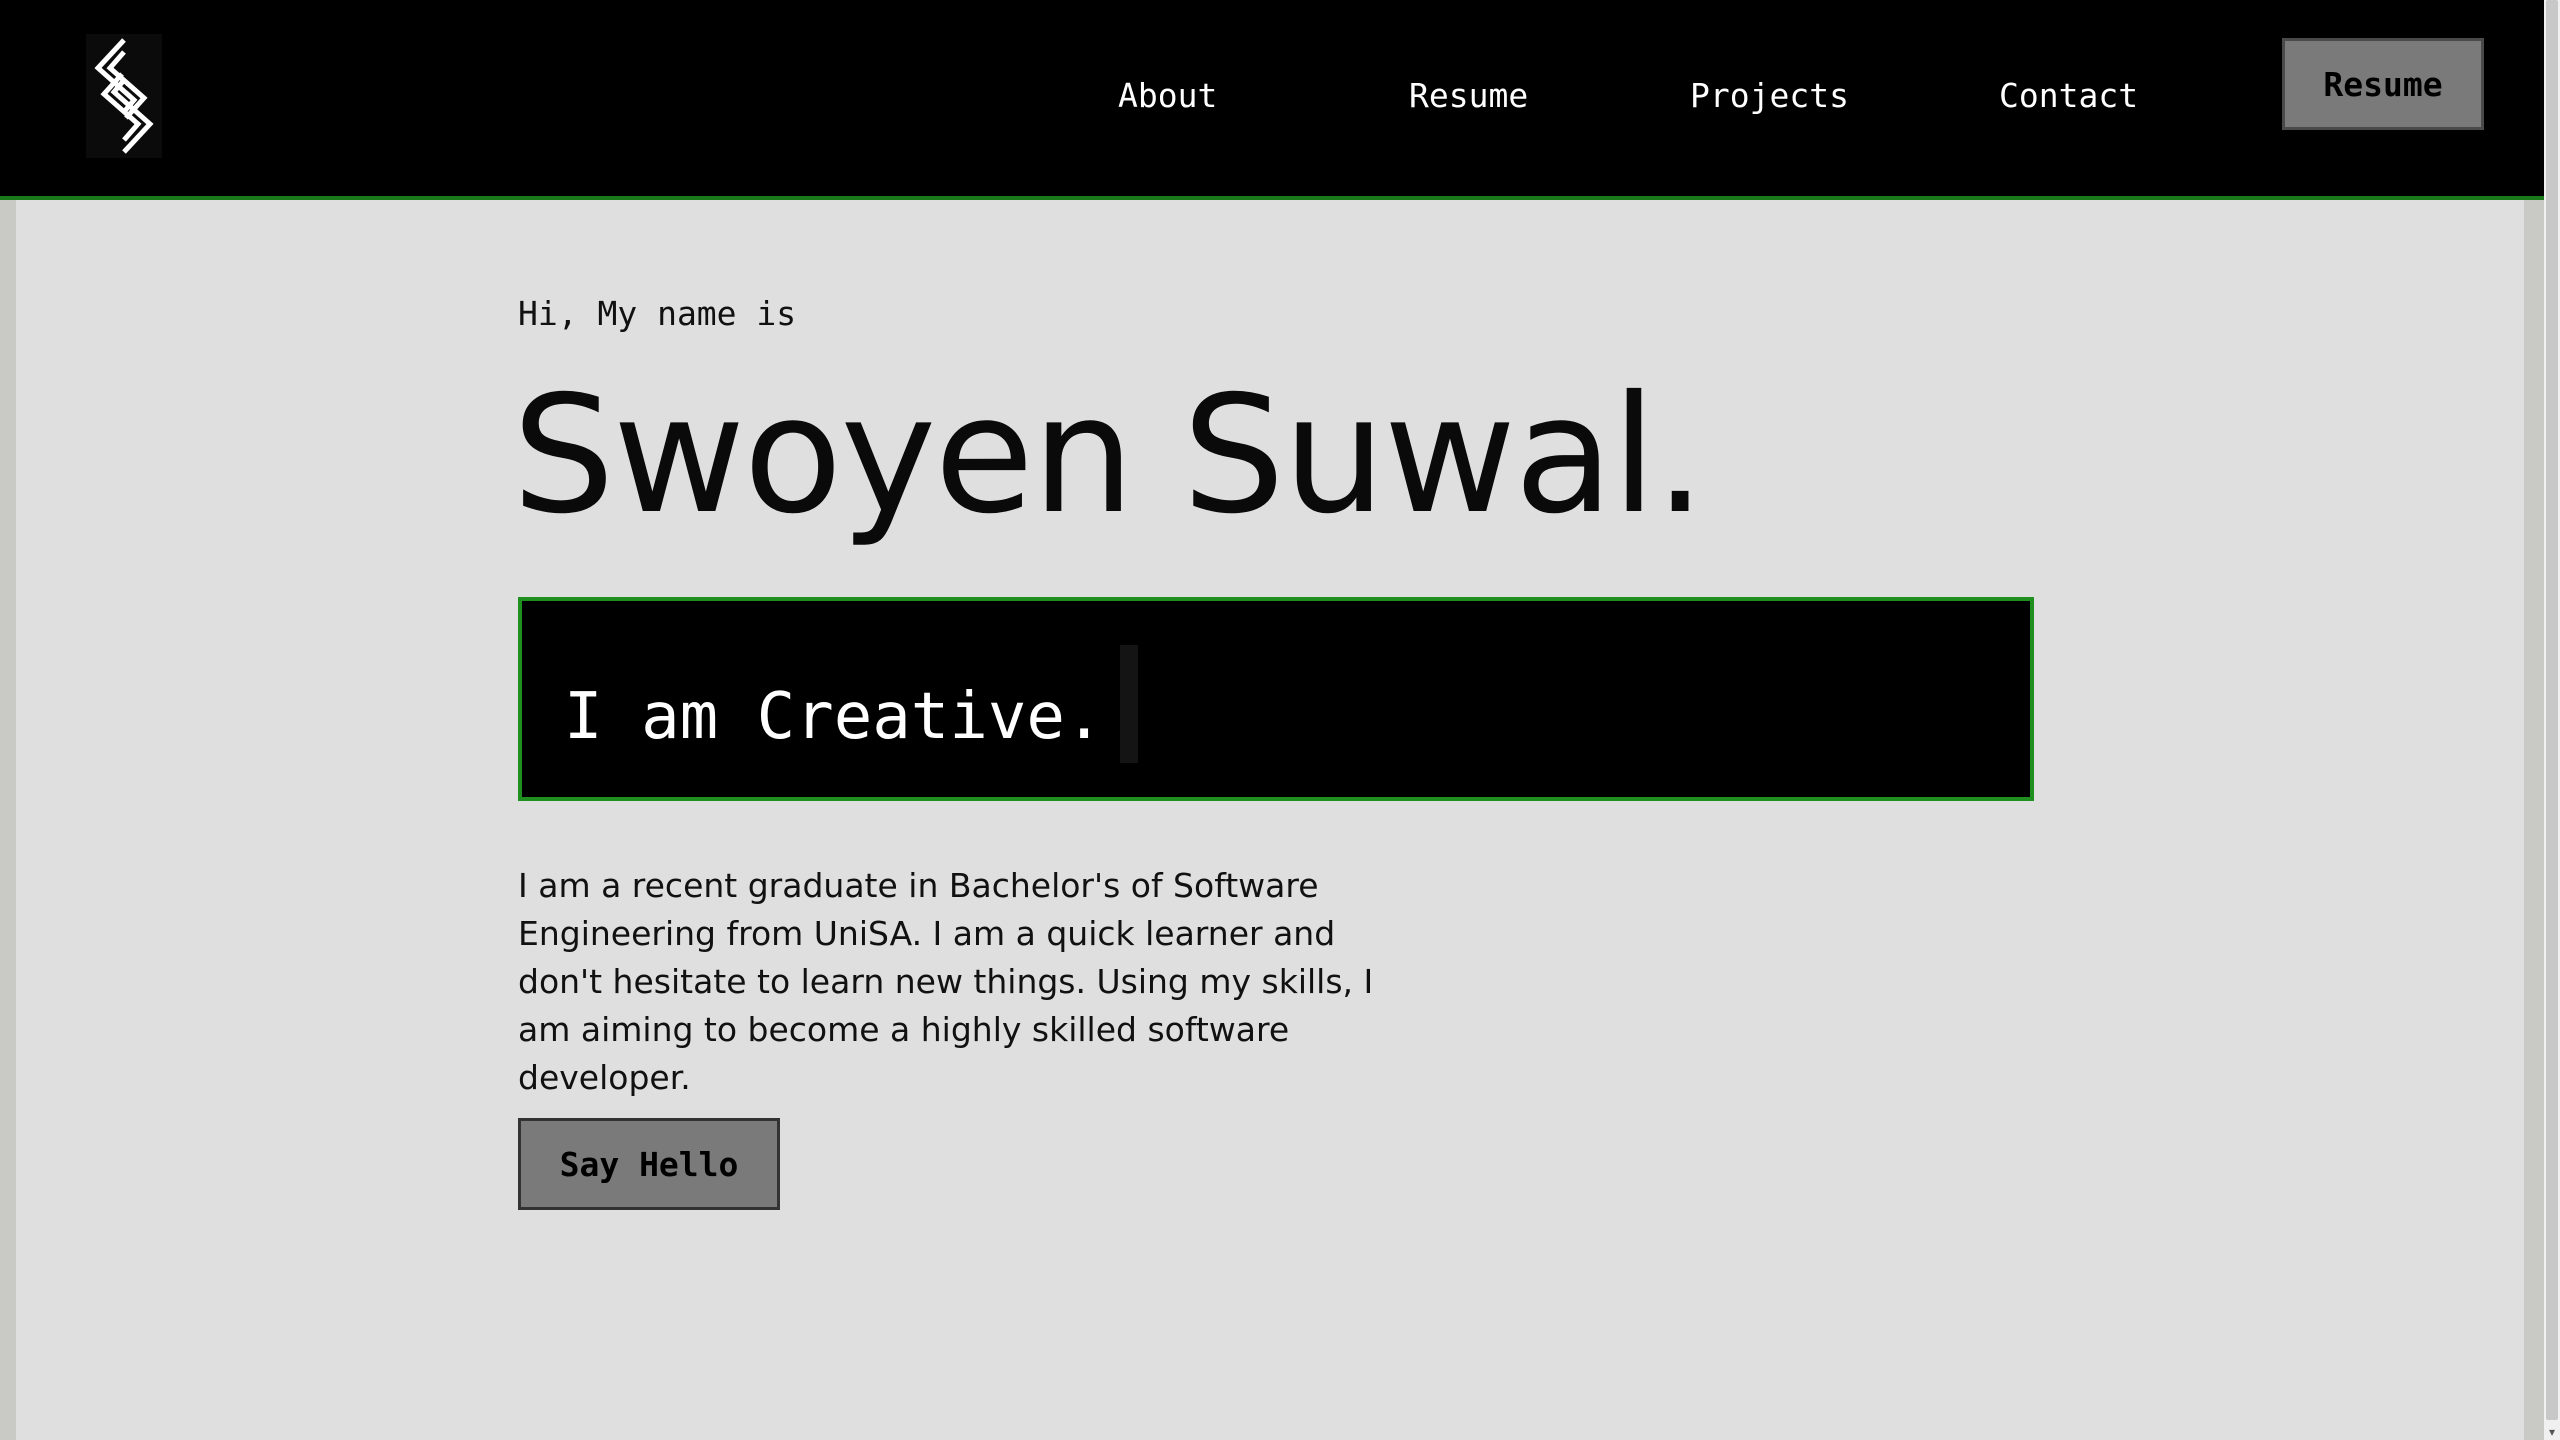 The height and width of the screenshot is (1440, 2560). Describe the element at coordinates (8, 820) in the screenshot. I see `left-edge-strip` at that location.